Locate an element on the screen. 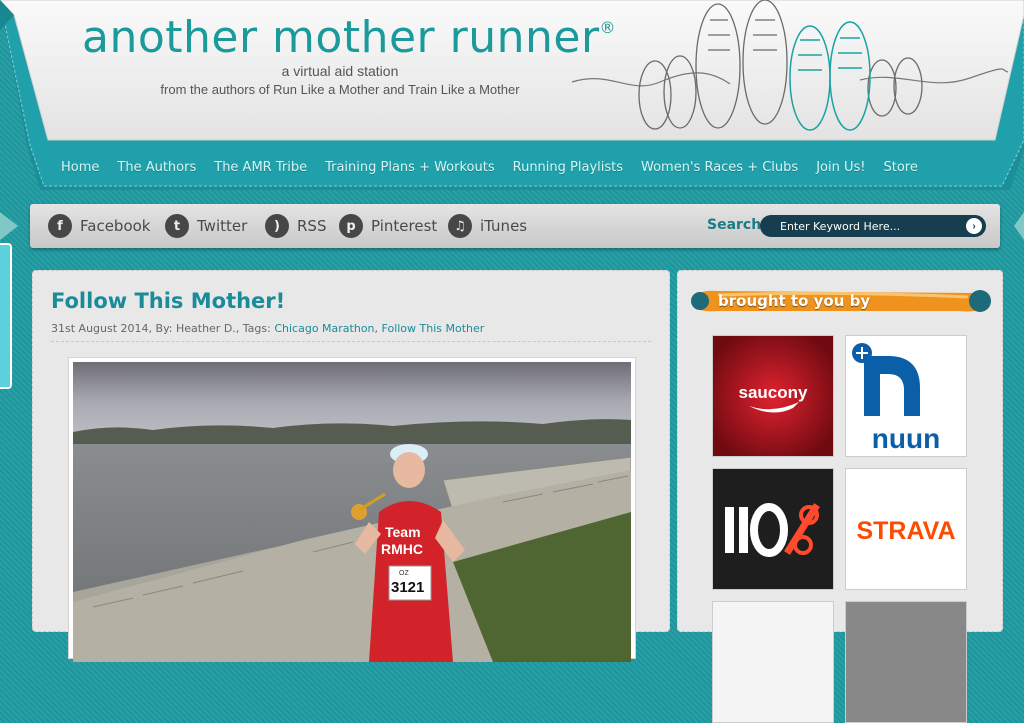 The image size is (1024, 723). tag-link-follow-this-mother: Follow This Mother is located at coordinates (433, 328).